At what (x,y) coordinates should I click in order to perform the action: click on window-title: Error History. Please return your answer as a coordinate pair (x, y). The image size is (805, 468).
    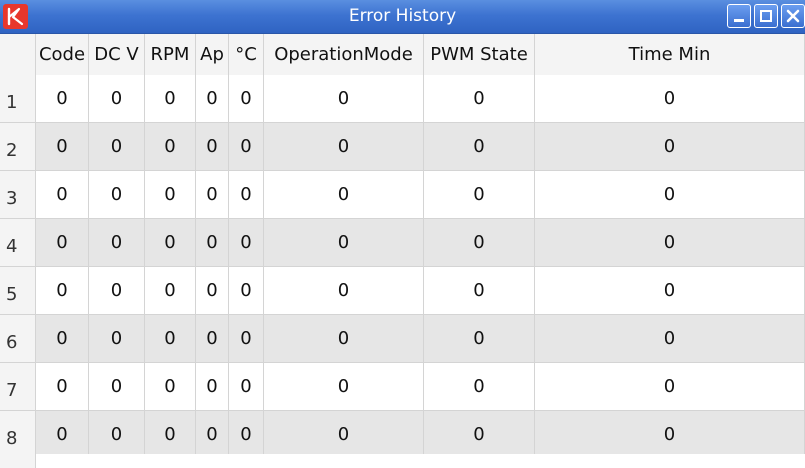
    Looking at the image, I should click on (402, 16).